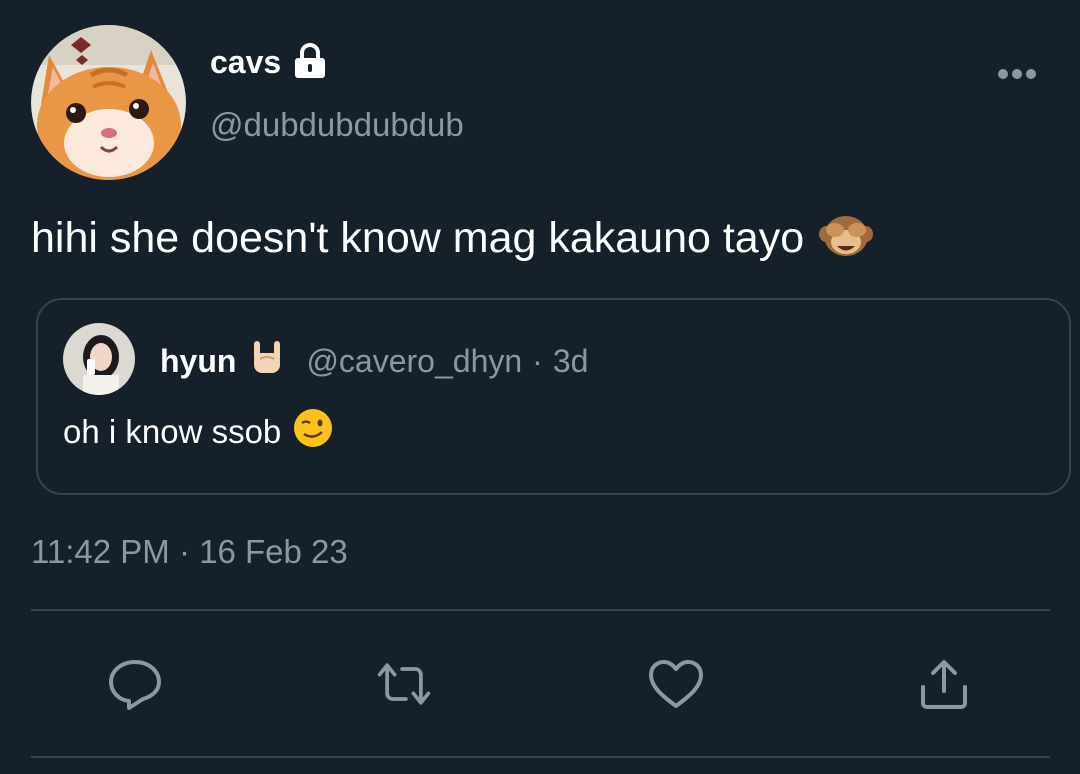 The image size is (1080, 774). Describe the element at coordinates (404, 684) in the screenshot. I see `retweet-icon` at that location.